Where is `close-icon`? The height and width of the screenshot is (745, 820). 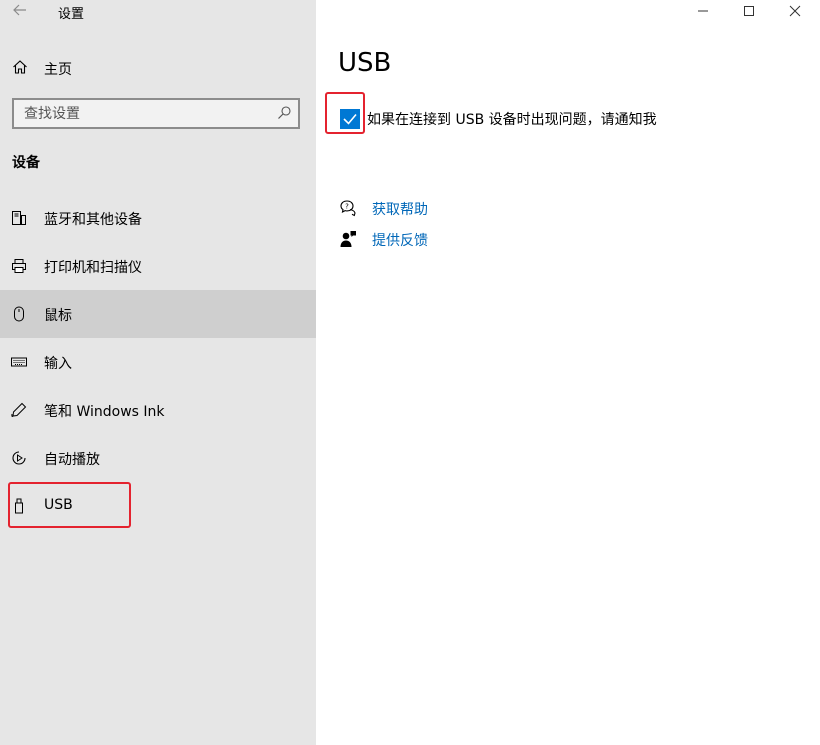
close-icon is located at coordinates (795, 11).